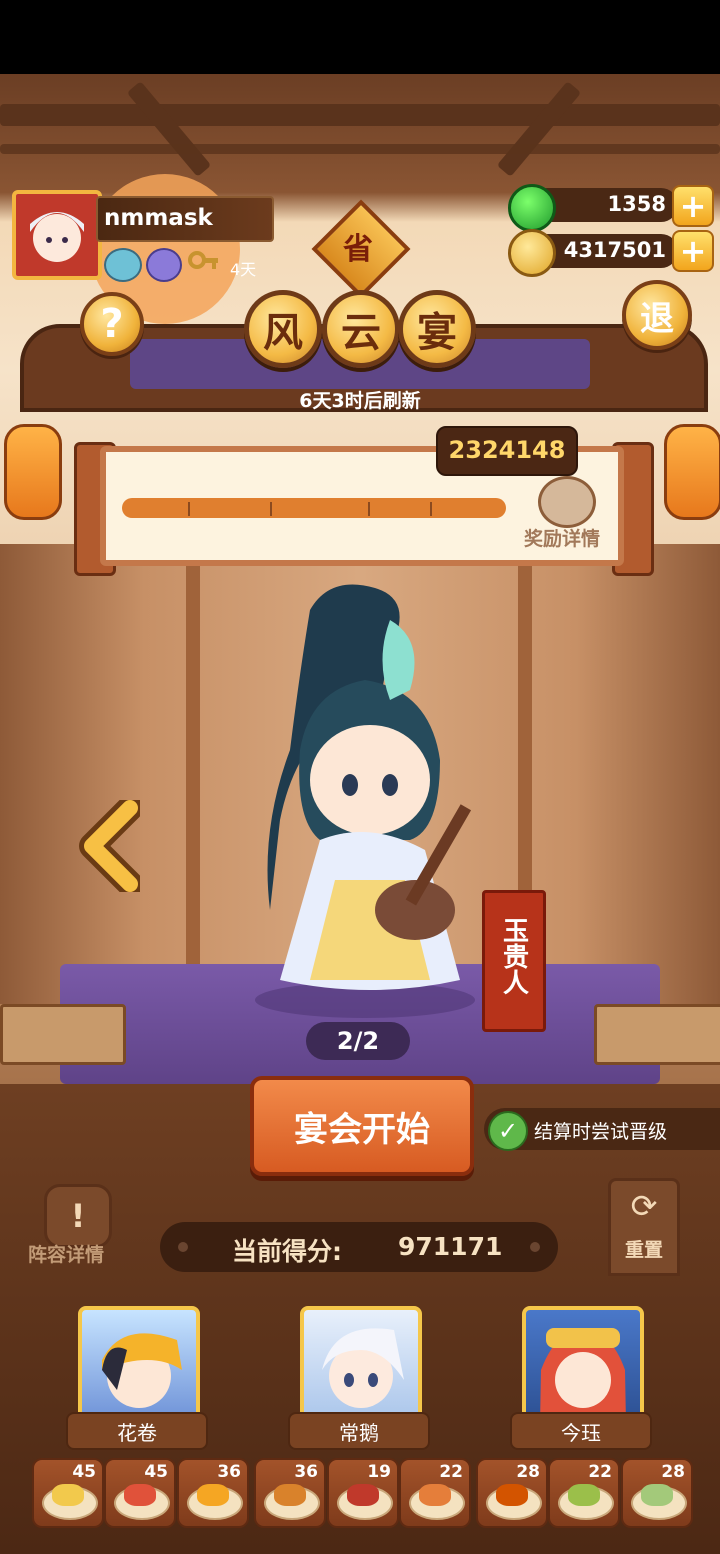  What do you see at coordinates (643, 1250) in the screenshot?
I see `reset-label: 重置` at bounding box center [643, 1250].